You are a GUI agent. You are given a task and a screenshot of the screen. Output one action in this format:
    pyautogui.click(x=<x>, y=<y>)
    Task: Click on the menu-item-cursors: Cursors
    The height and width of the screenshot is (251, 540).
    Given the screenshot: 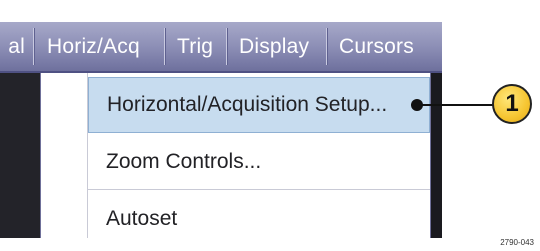 What is the action you would take?
    pyautogui.click(x=384, y=46)
    